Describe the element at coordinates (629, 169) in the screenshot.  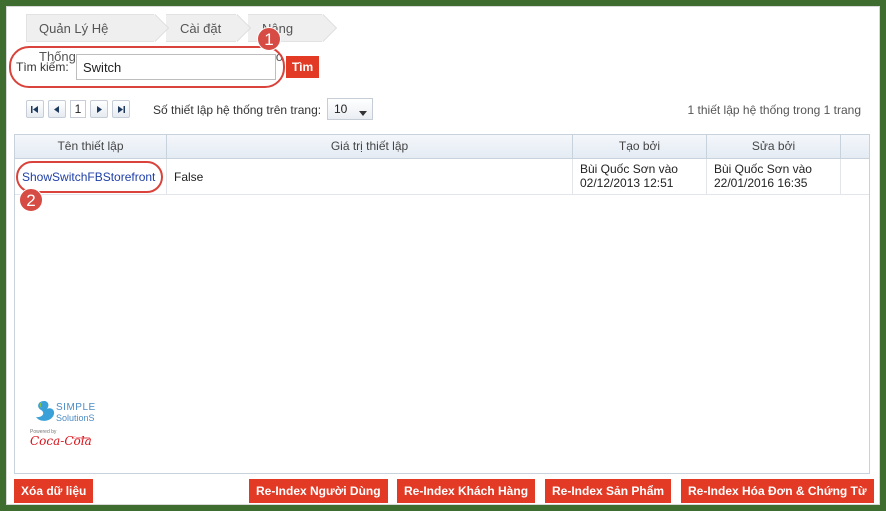
I see `created-by: Bùi Quốc Sơn vào` at that location.